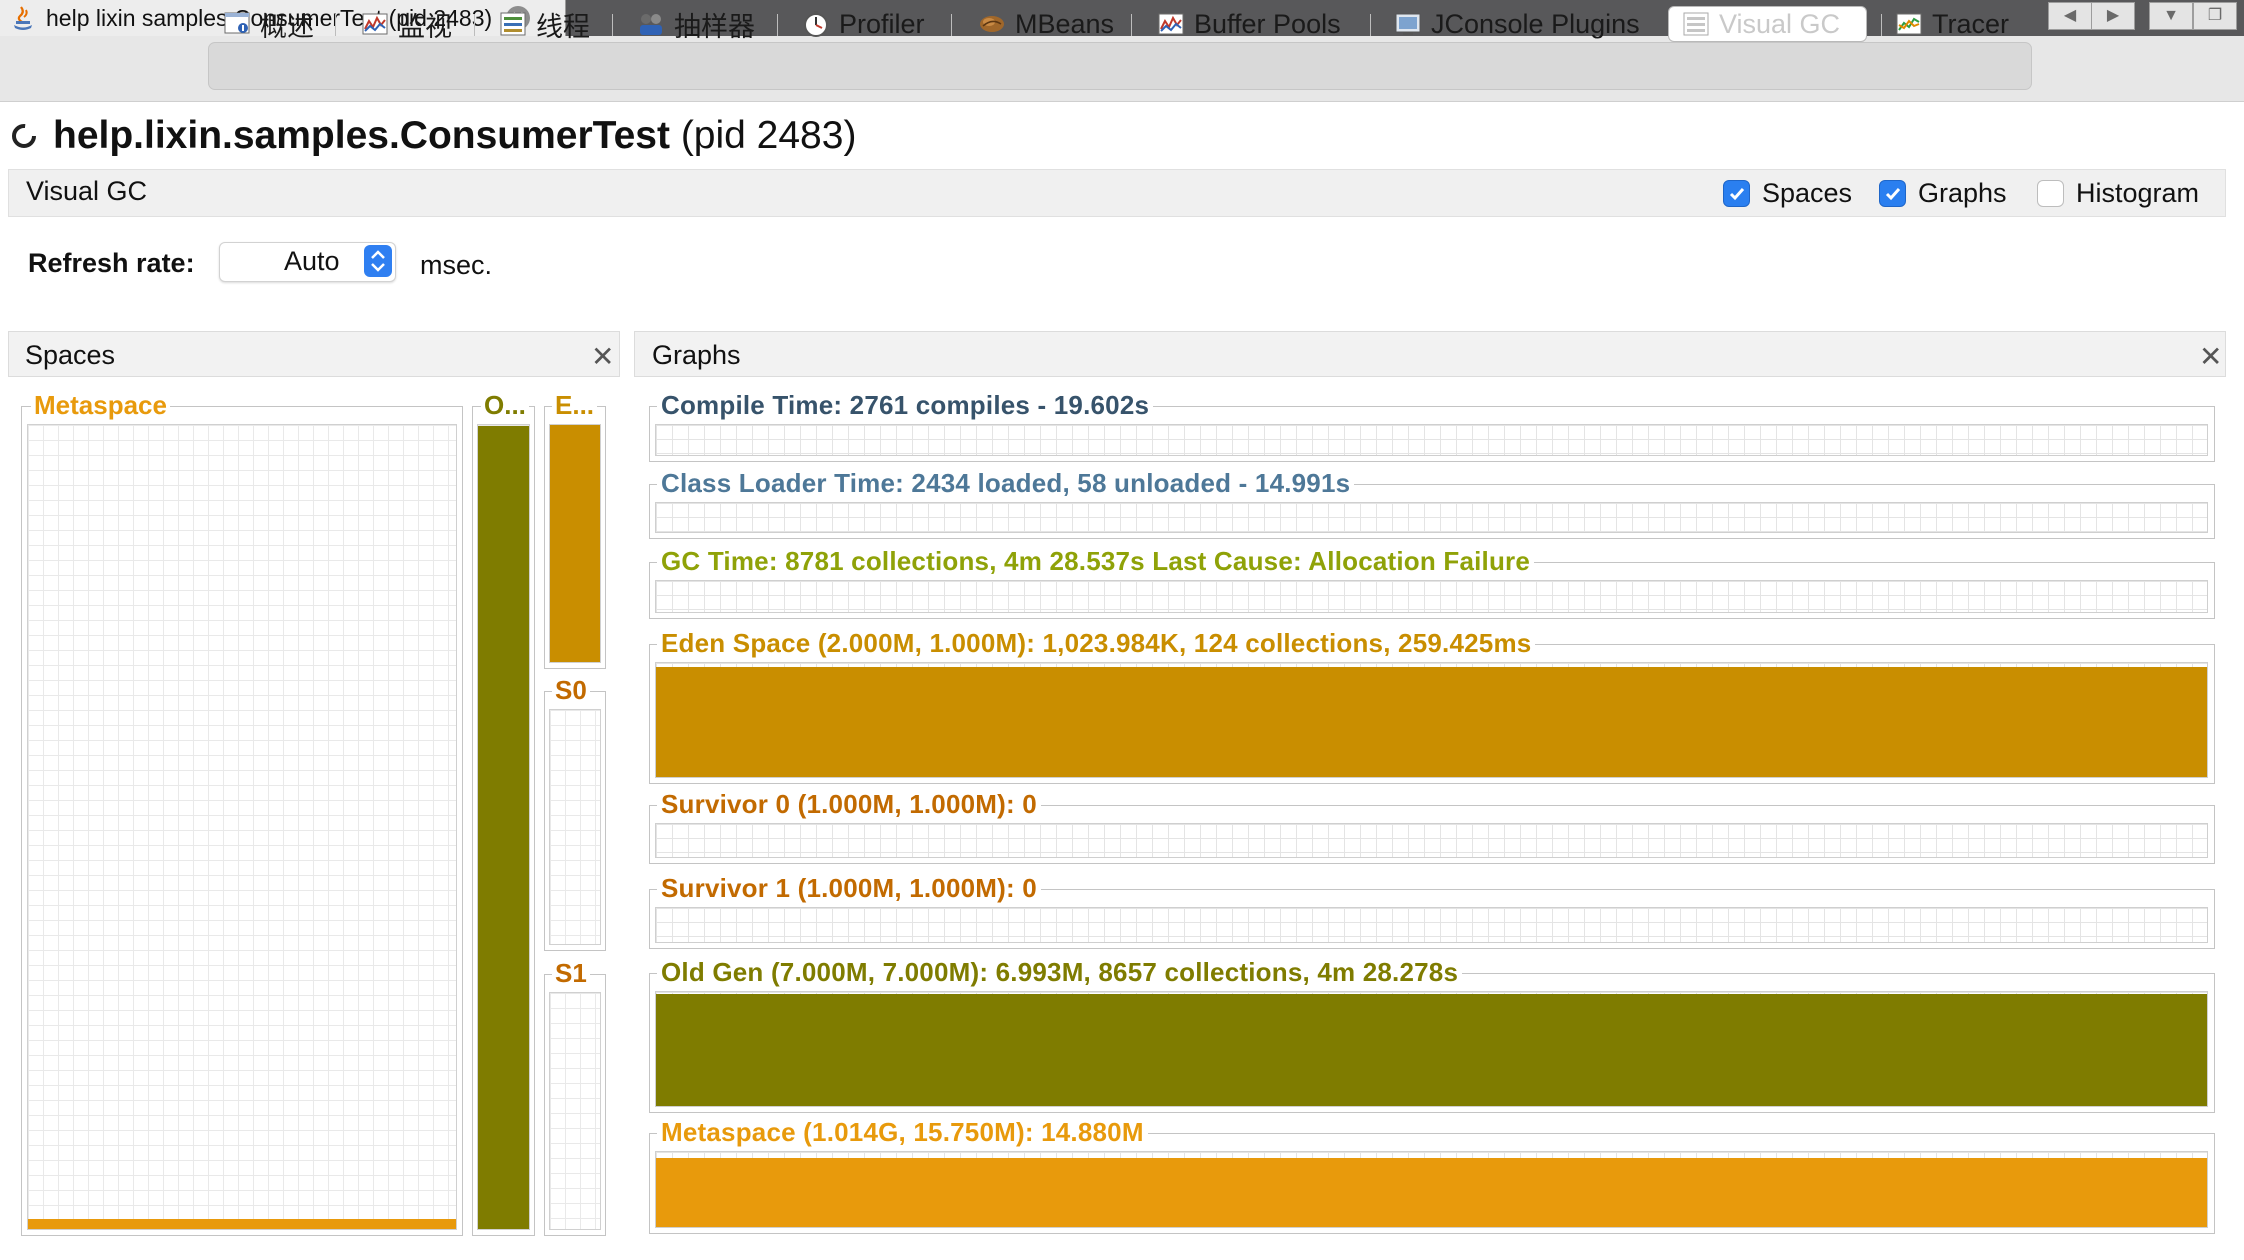 The height and width of the screenshot is (1260, 2244). I want to click on visual-gc-icon, so click(1696, 24).